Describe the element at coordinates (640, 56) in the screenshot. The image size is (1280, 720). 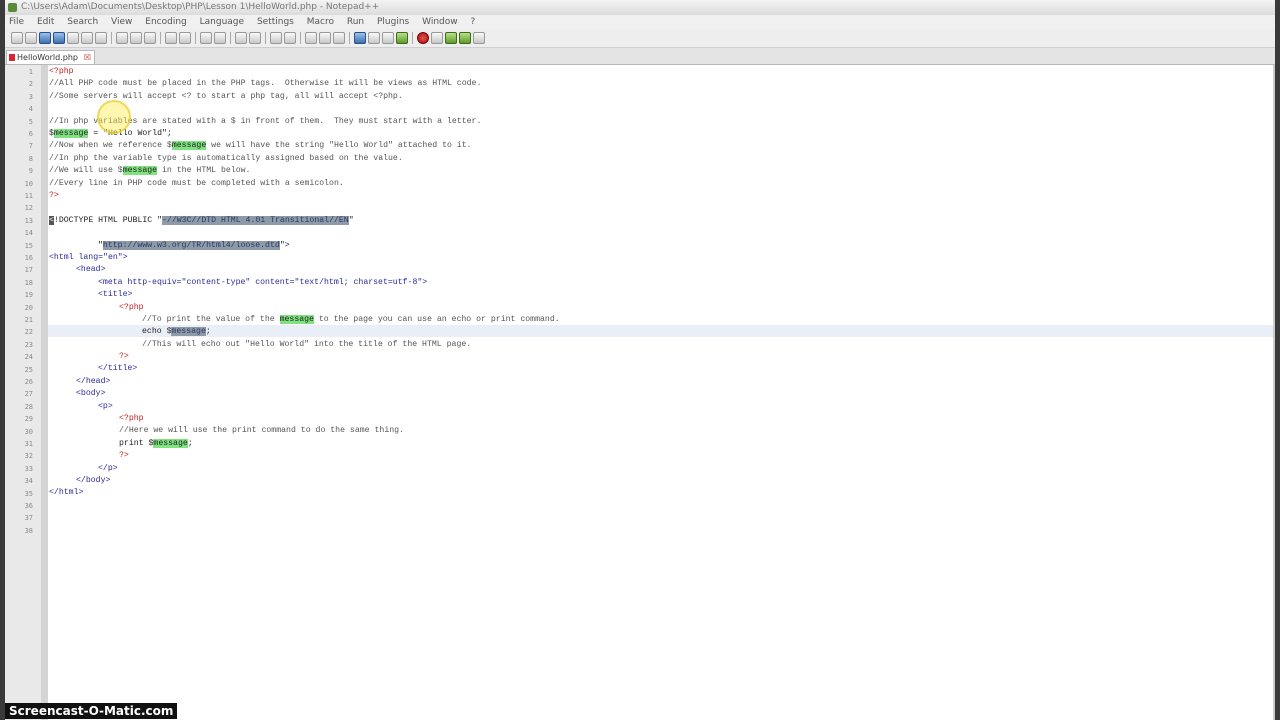
I see `tab-bar: HelloWorld.php ☒` at that location.